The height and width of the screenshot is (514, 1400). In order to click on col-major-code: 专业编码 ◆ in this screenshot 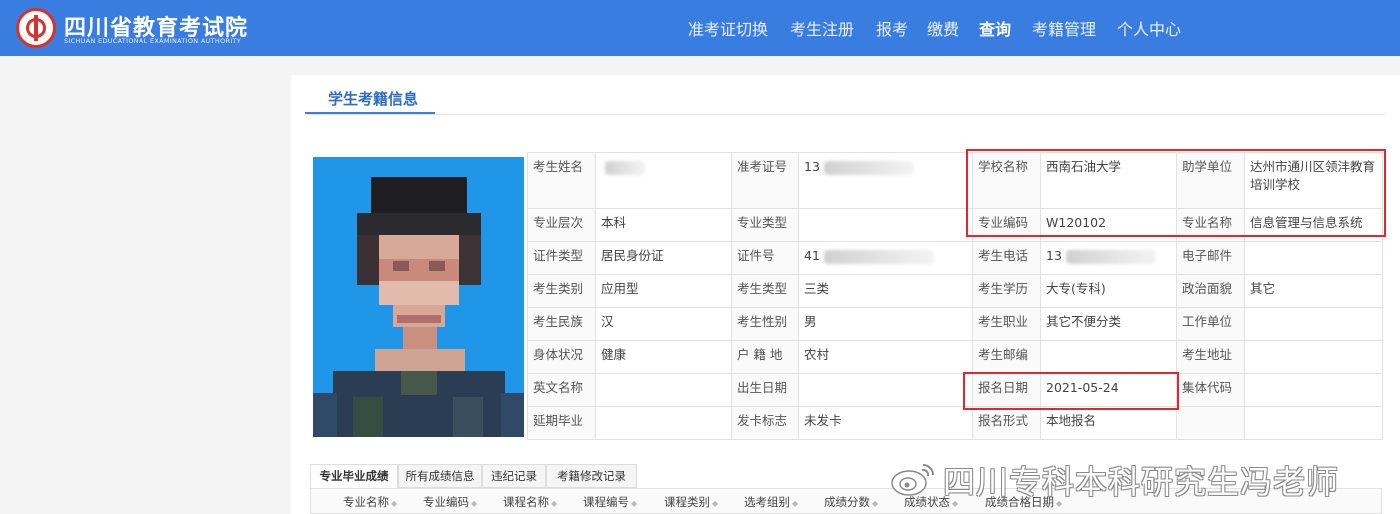, I will do `click(450, 502)`.